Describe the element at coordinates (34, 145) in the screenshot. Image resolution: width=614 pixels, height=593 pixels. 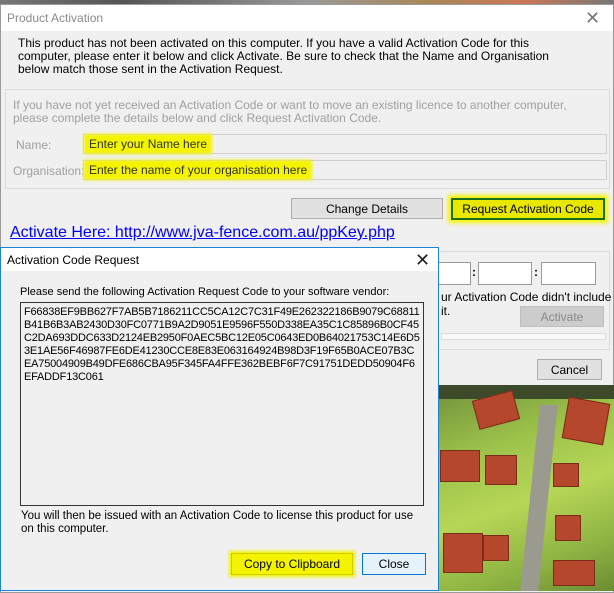
I see `name-label: Name:` at that location.